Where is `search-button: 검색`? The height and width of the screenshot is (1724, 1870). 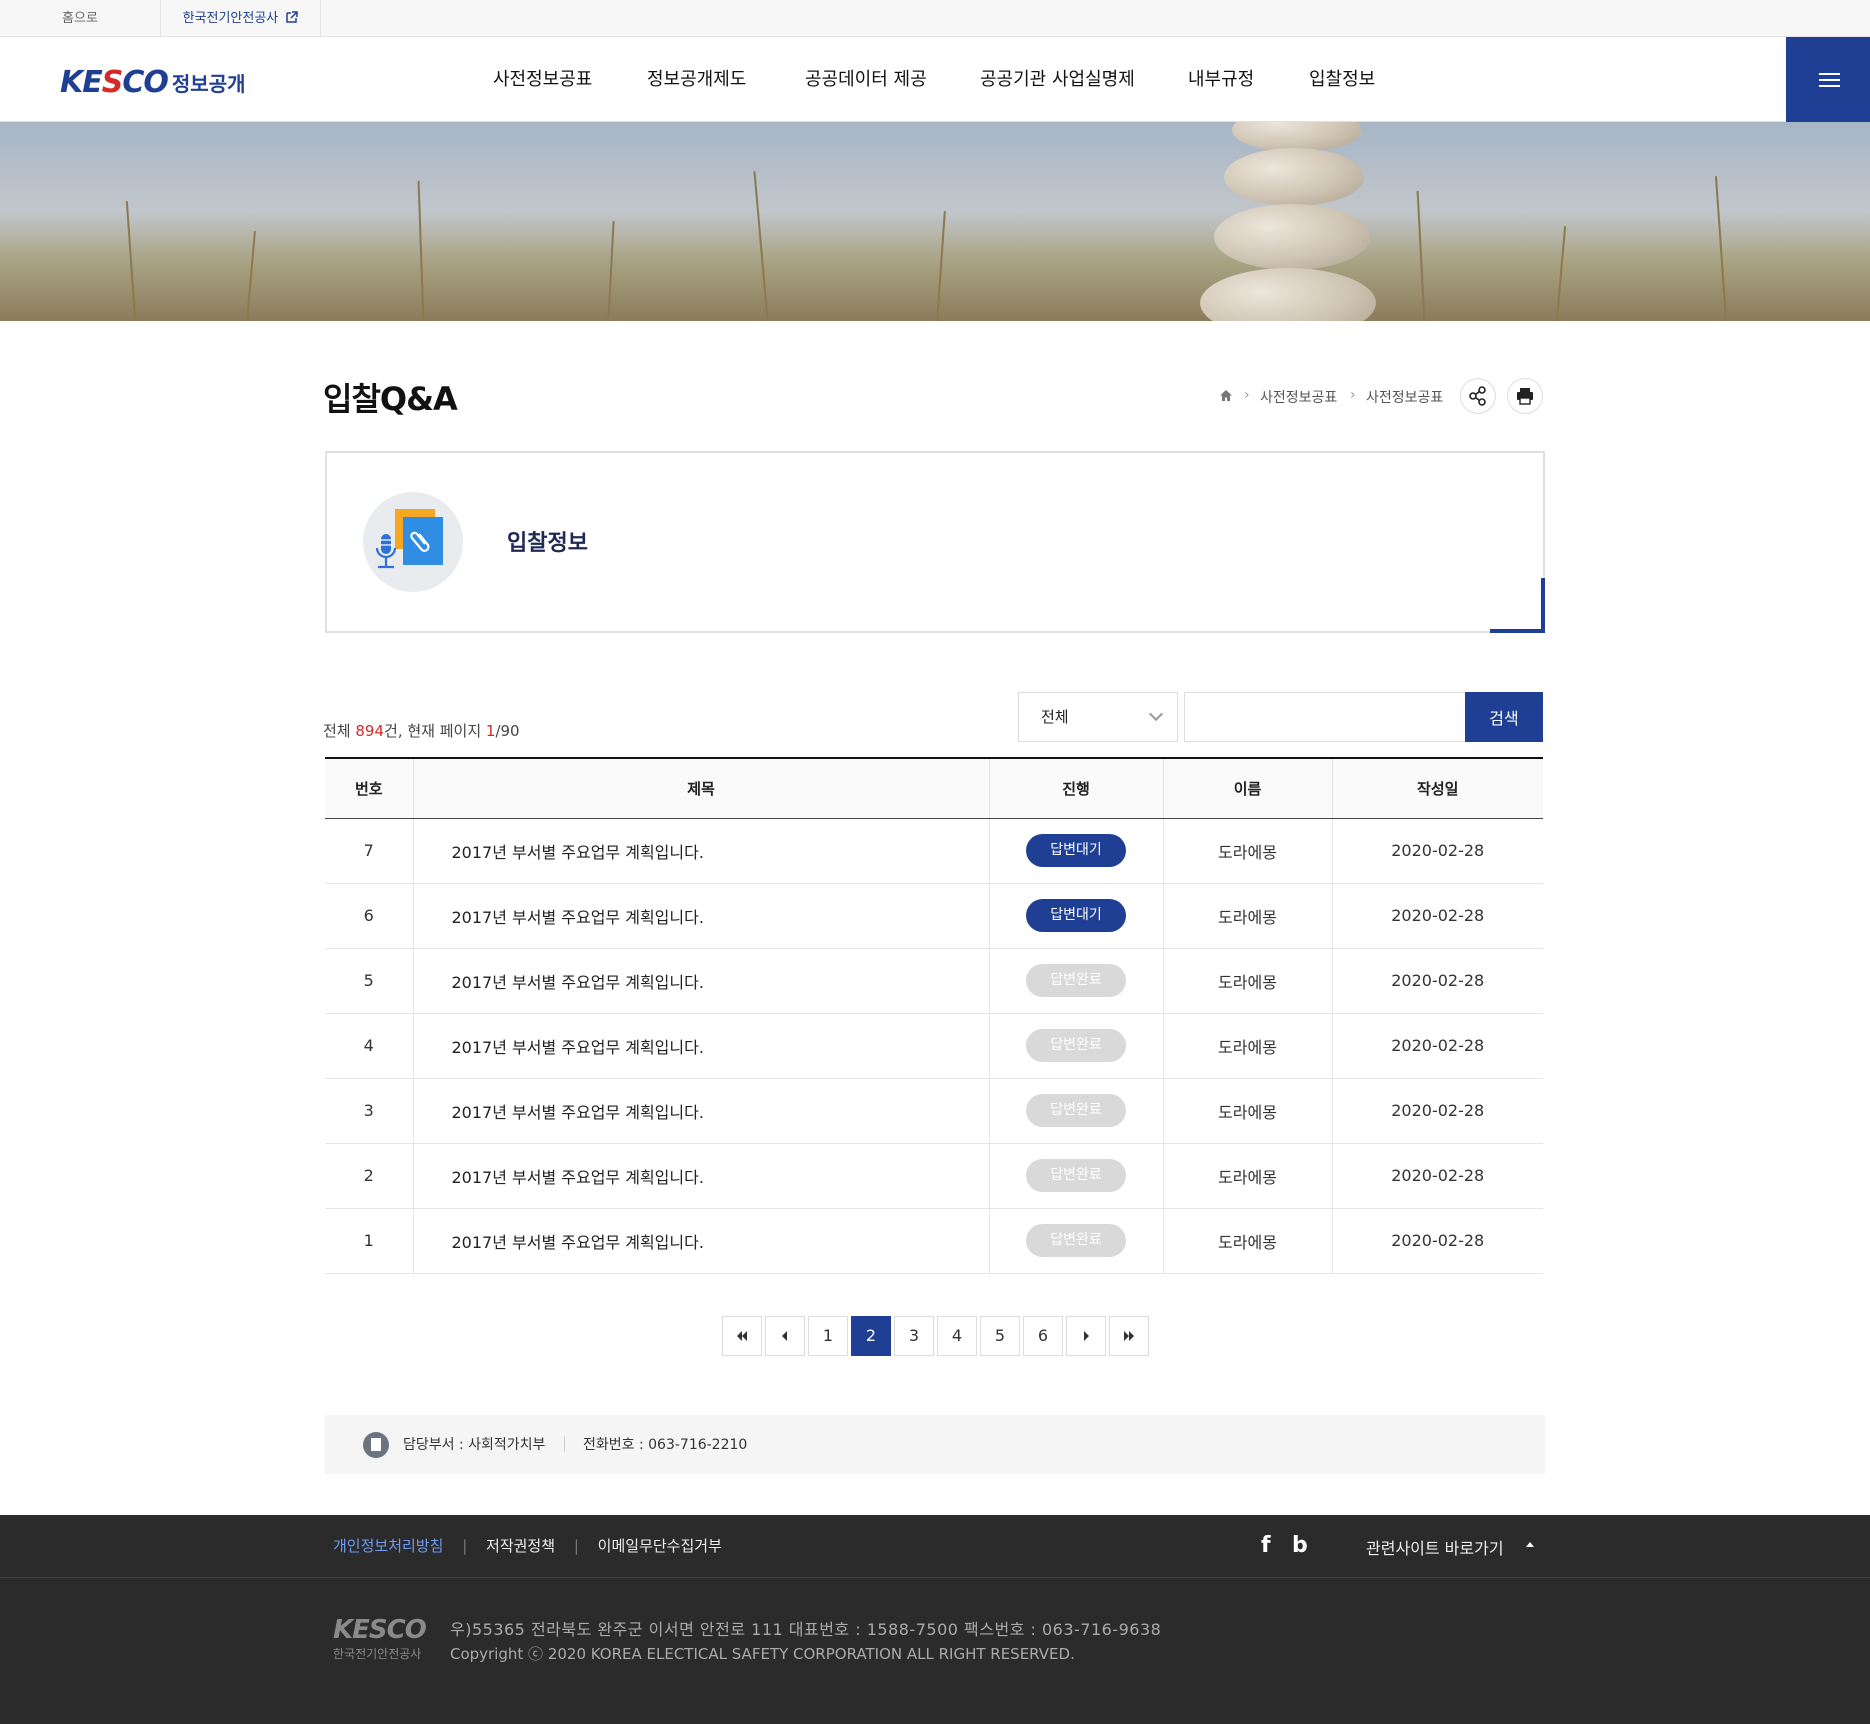
search-button: 검색 is located at coordinates (1504, 717).